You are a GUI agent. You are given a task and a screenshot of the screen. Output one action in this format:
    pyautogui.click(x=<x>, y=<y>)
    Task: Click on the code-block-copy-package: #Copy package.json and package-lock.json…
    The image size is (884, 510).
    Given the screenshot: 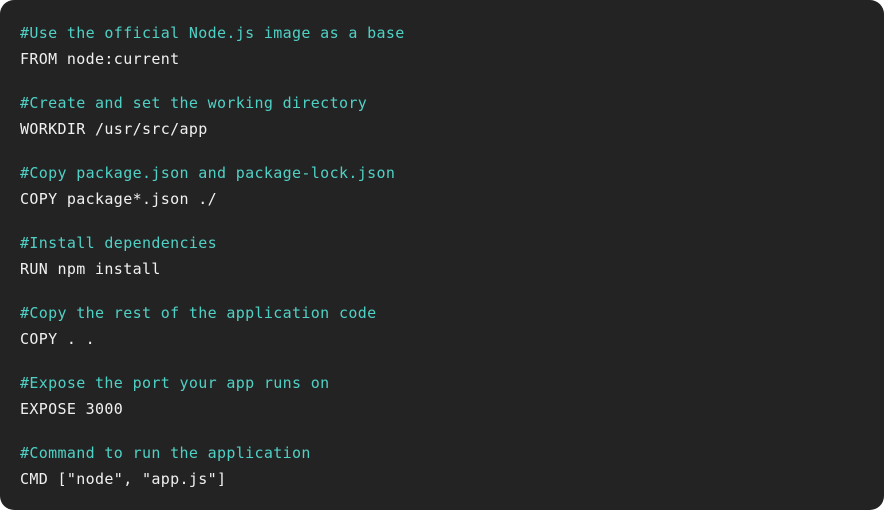 What is the action you would take?
    pyautogui.click(x=452, y=188)
    